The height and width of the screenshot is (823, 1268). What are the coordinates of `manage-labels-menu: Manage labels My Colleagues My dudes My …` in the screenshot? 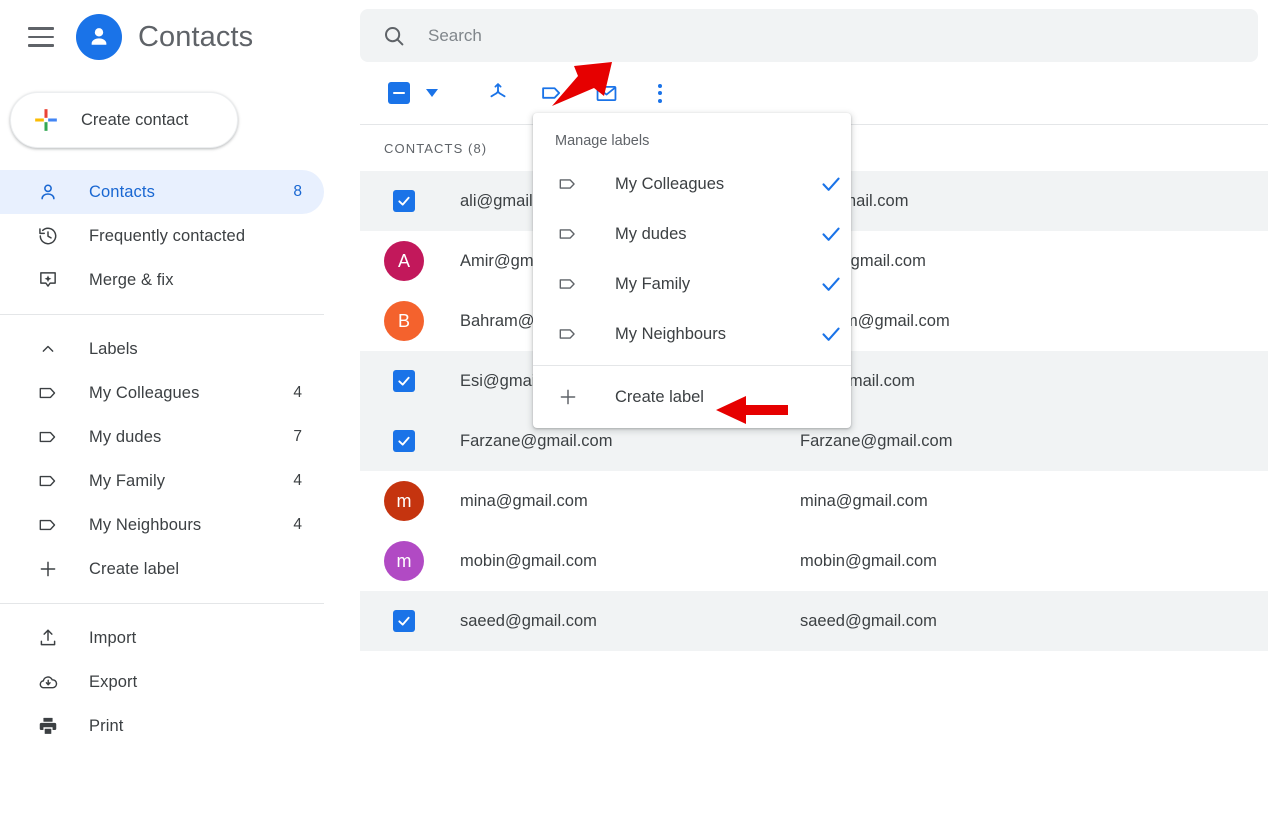 It's located at (692, 270).